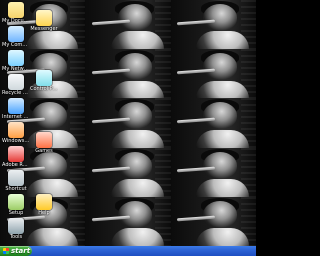 The height and width of the screenshot is (256, 320). Describe the element at coordinates (16, 106) in the screenshot. I see `internet-explorer-icon` at that location.